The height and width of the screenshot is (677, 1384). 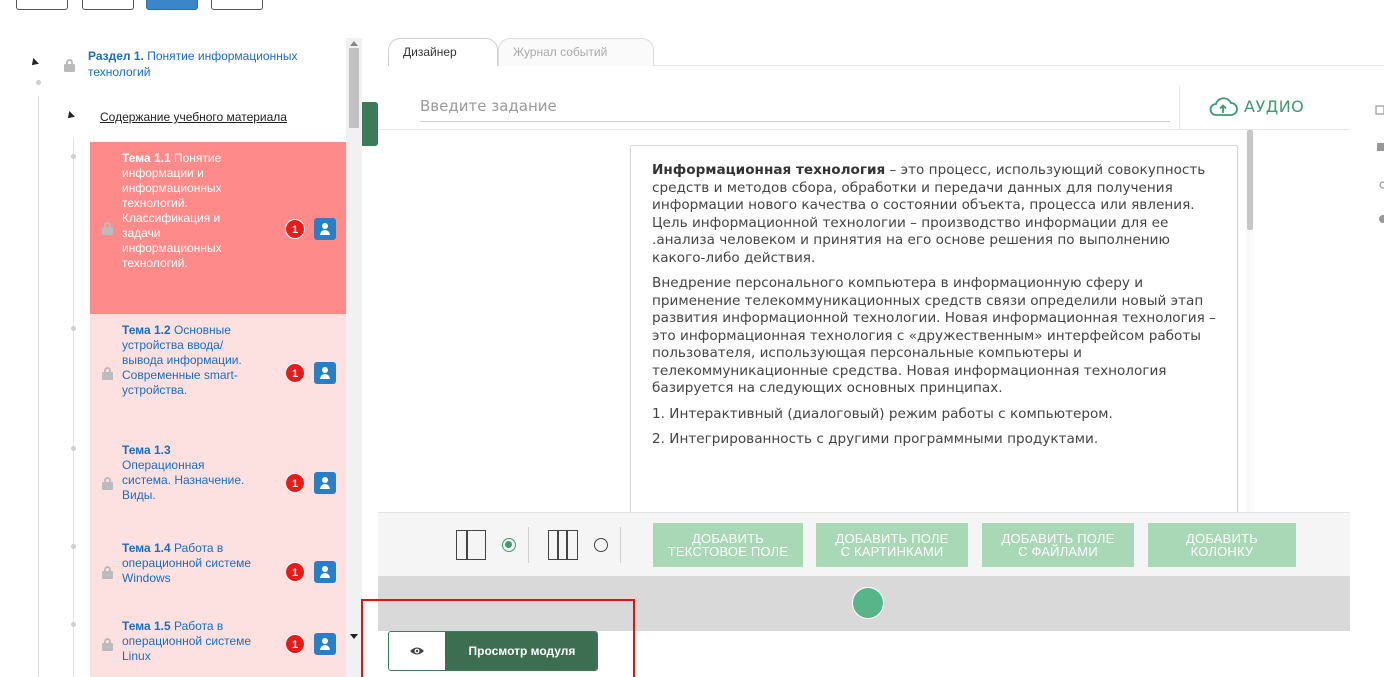 What do you see at coordinates (498, 638) in the screenshot?
I see `highlight-annotation-box` at bounding box center [498, 638].